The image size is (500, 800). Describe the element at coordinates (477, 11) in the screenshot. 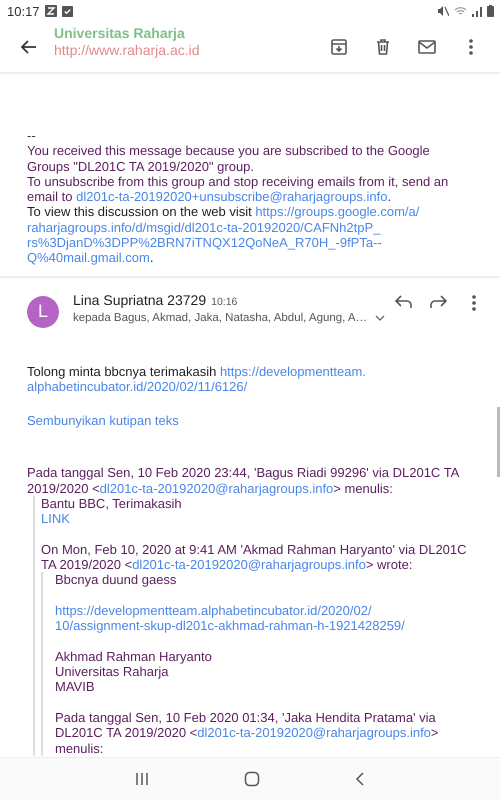

I see `signal-icon` at that location.